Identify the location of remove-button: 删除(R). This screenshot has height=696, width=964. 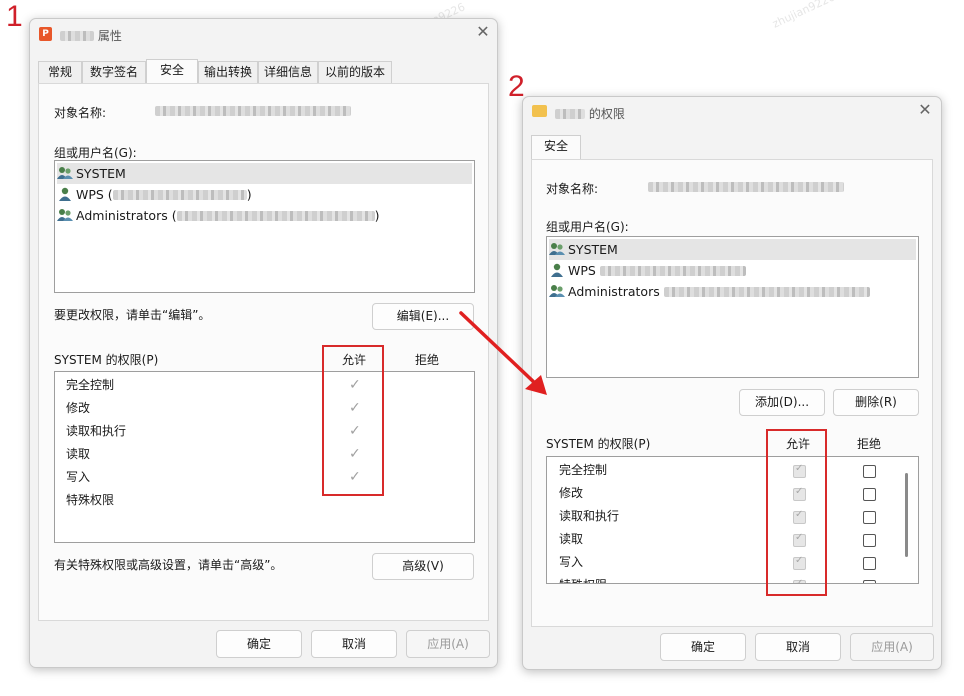
(876, 402).